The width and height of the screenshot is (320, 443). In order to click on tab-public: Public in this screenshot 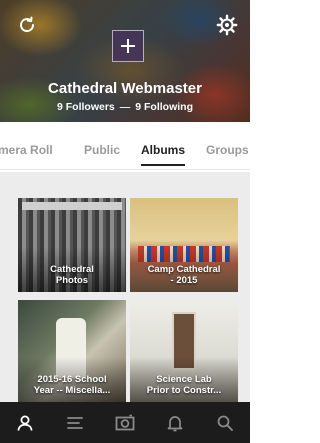, I will do `click(102, 150)`.